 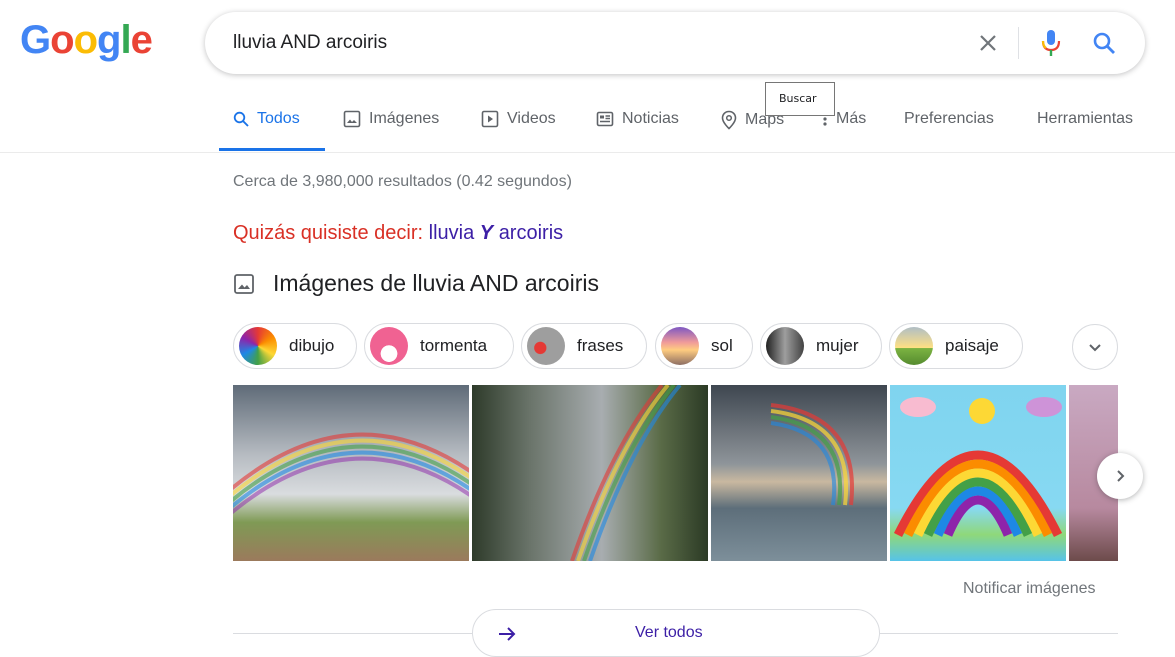 What do you see at coordinates (1029, 589) in the screenshot?
I see `report-images-link: Notificar imágenes` at bounding box center [1029, 589].